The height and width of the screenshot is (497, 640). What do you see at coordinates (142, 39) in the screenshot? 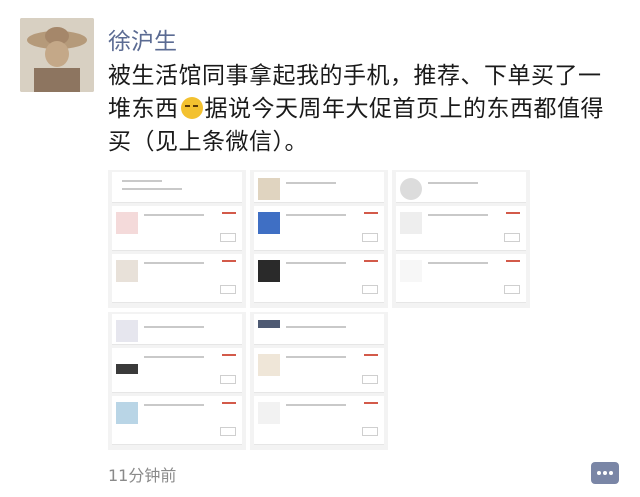
I see `author-name: 徐沪生` at bounding box center [142, 39].